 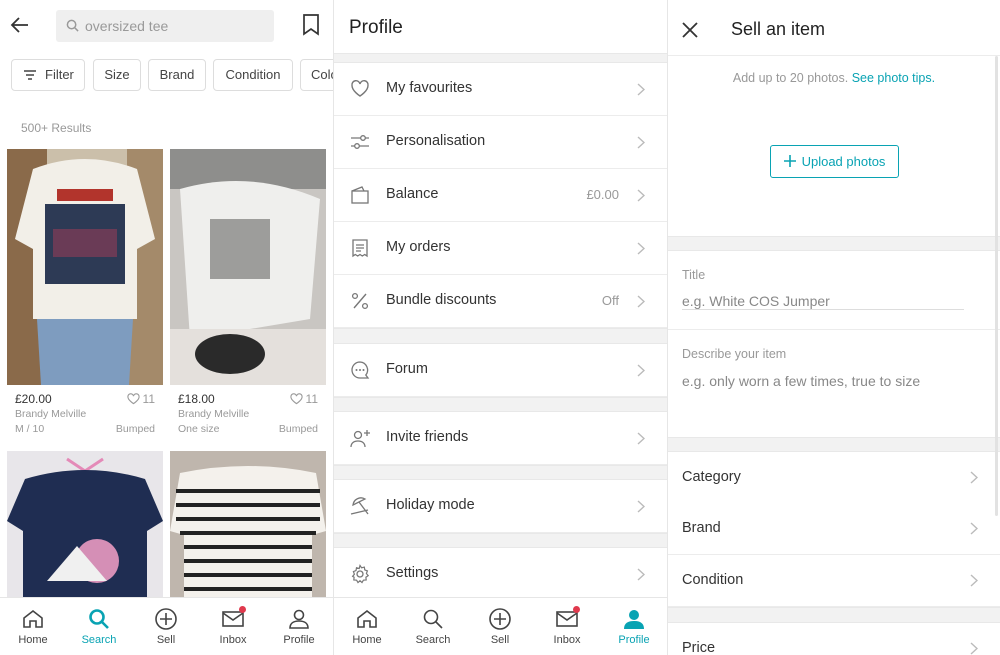 I want to click on menu-item-invite-friends: Invite friends, so click(x=500, y=438).